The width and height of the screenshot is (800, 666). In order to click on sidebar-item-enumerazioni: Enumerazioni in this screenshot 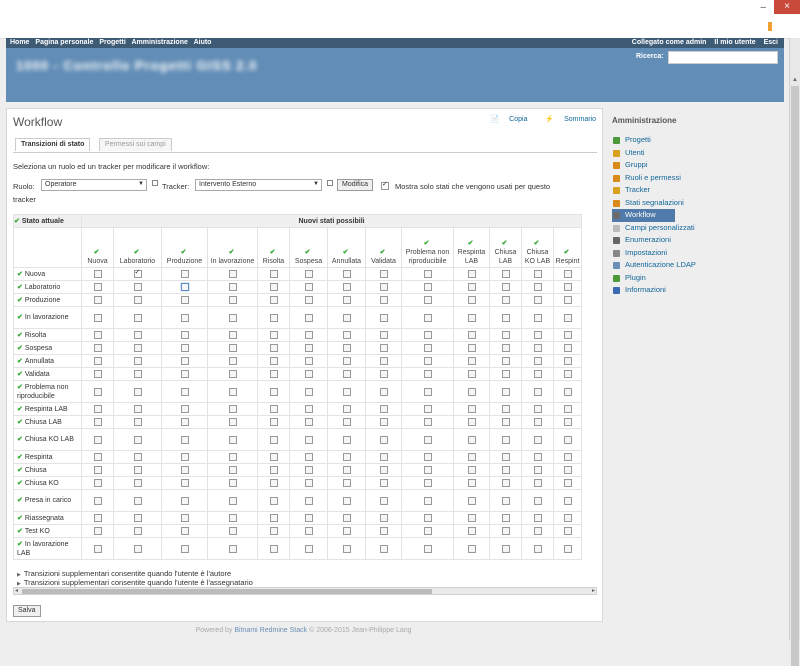, I will do `click(697, 240)`.